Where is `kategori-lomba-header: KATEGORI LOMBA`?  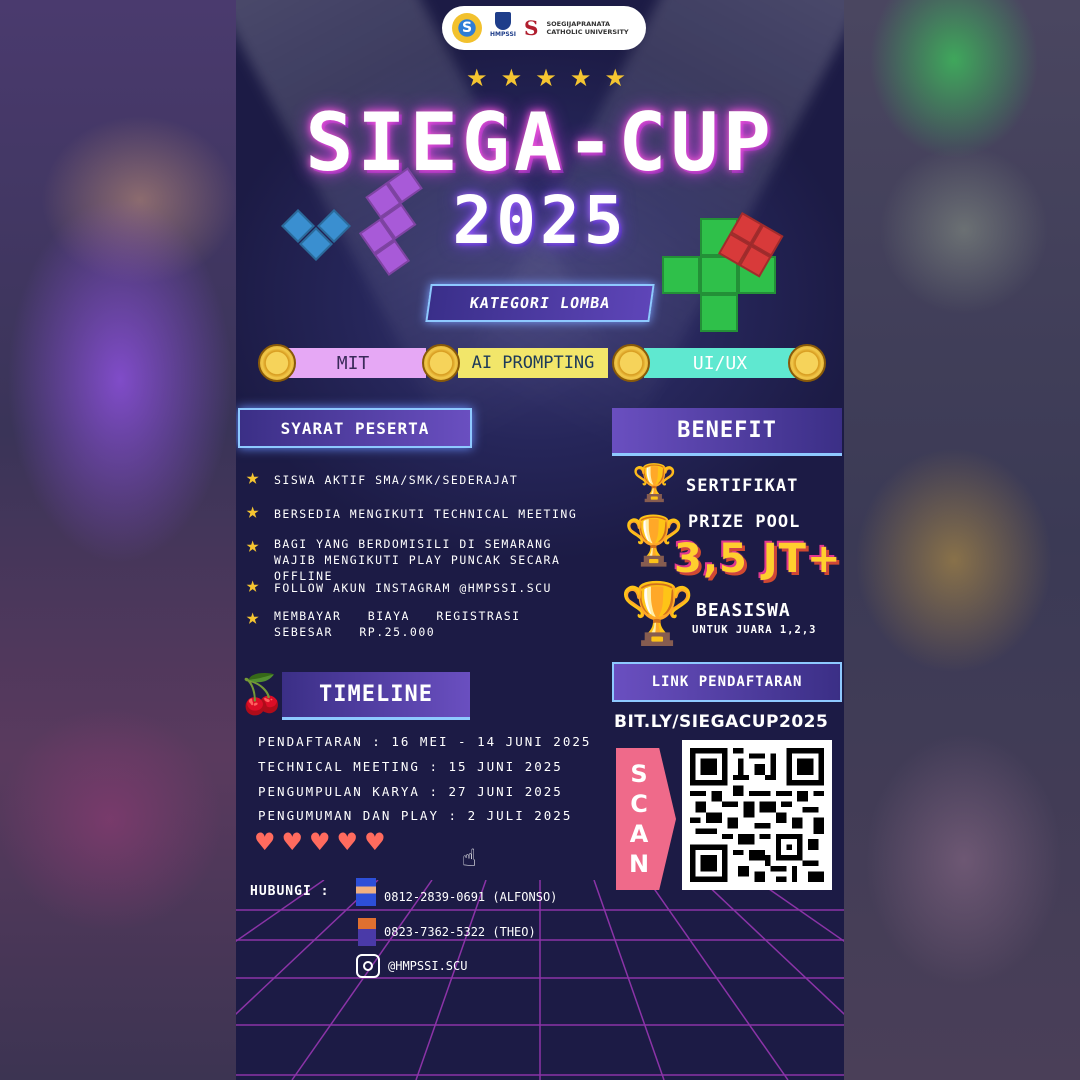
kategori-lomba-header: KATEGORI LOMBA is located at coordinates (540, 303).